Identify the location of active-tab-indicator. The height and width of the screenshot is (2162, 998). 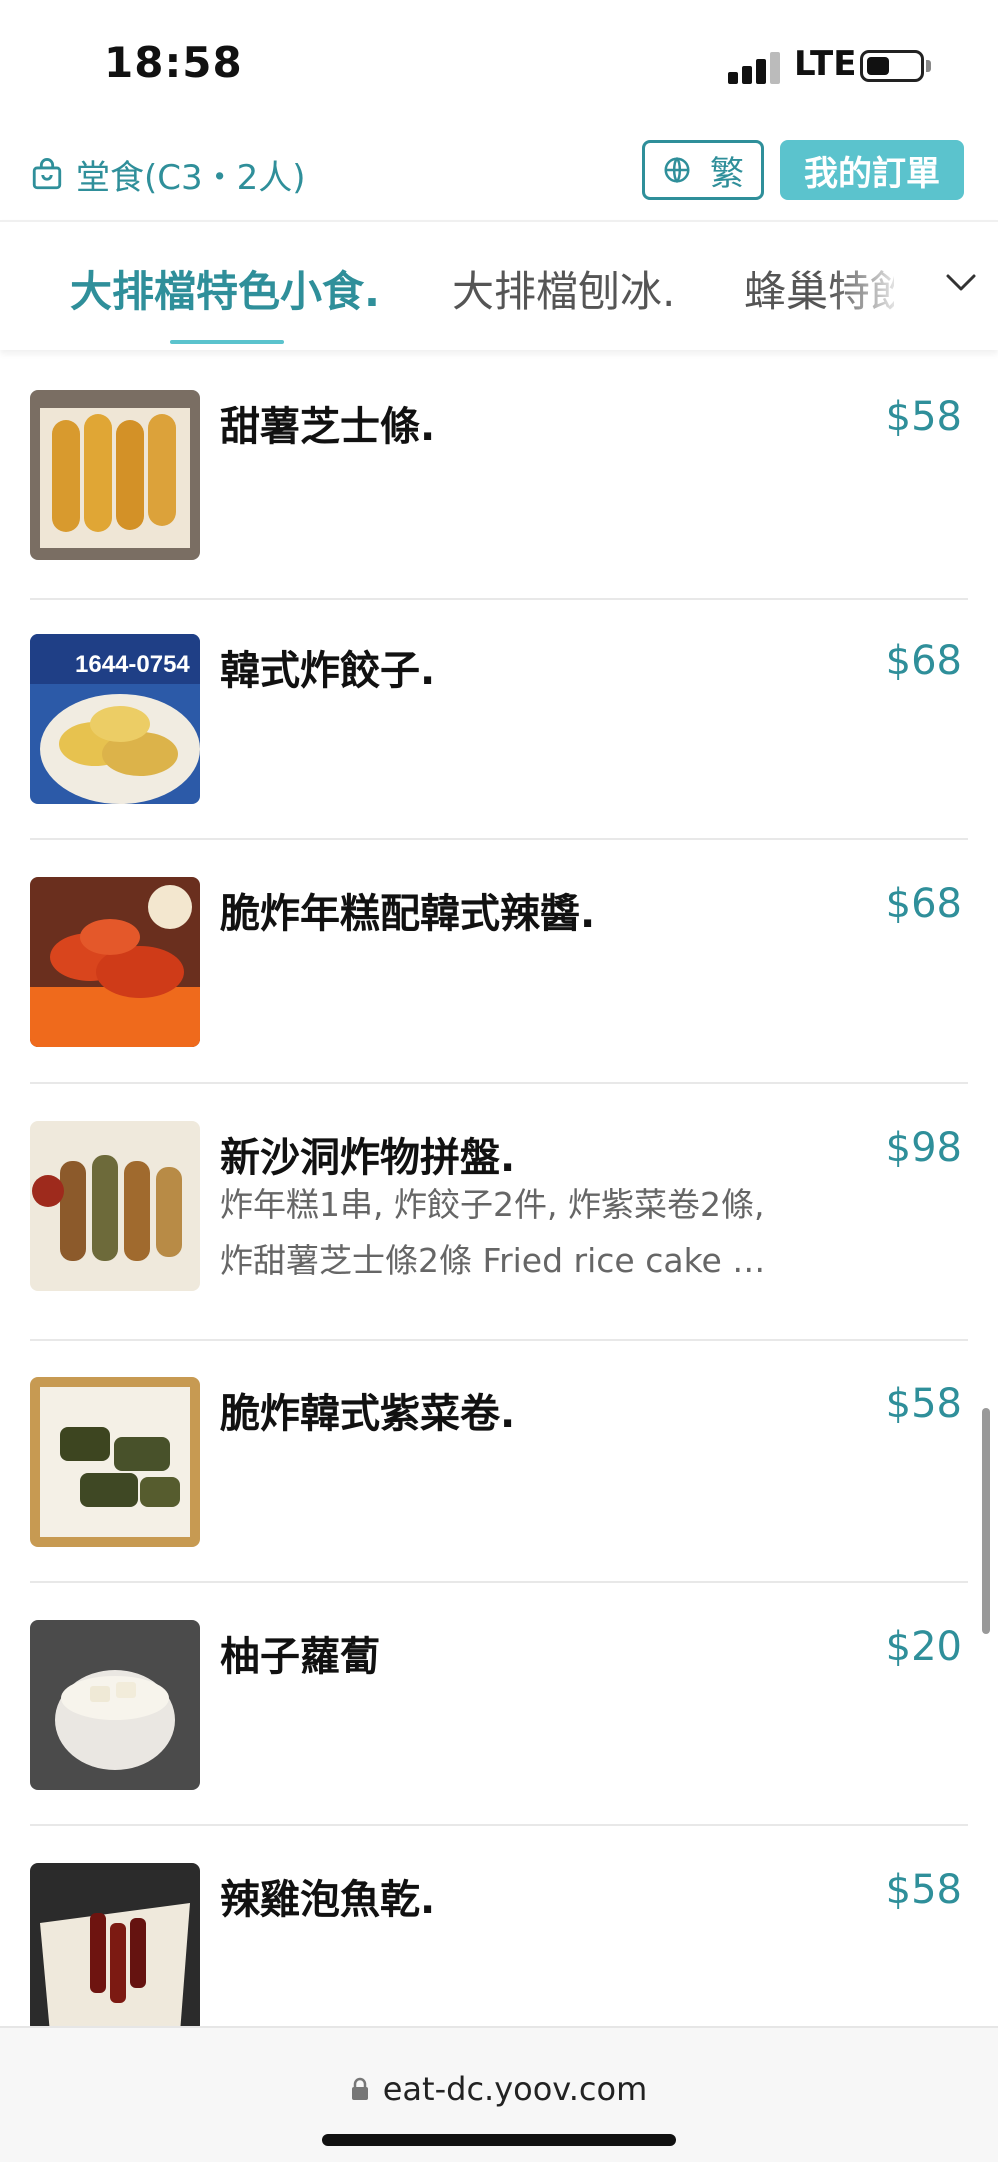
(227, 342).